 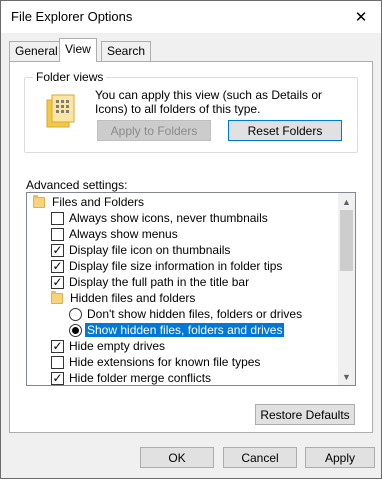 I want to click on restore-defaults-button: Restore Defaults, so click(x=305, y=414).